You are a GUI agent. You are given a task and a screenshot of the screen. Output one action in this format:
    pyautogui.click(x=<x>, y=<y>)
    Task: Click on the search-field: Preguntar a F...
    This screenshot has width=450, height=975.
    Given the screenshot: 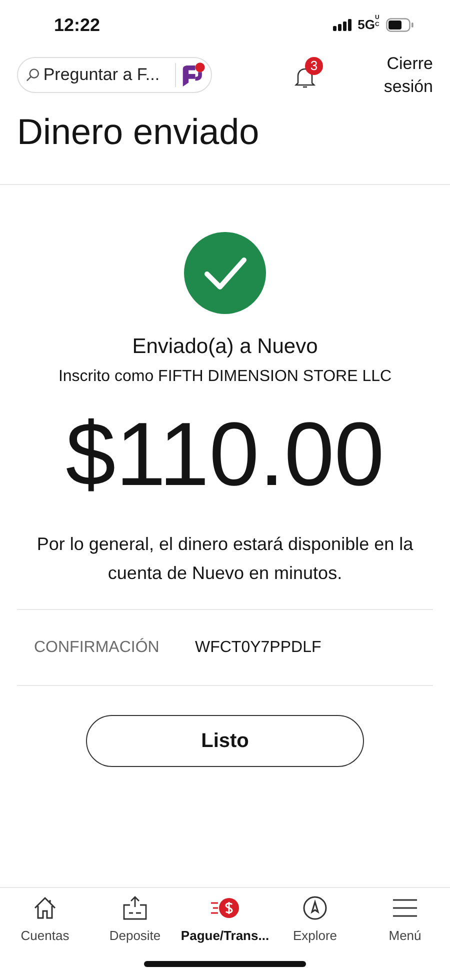 What is the action you would take?
    pyautogui.click(x=107, y=75)
    